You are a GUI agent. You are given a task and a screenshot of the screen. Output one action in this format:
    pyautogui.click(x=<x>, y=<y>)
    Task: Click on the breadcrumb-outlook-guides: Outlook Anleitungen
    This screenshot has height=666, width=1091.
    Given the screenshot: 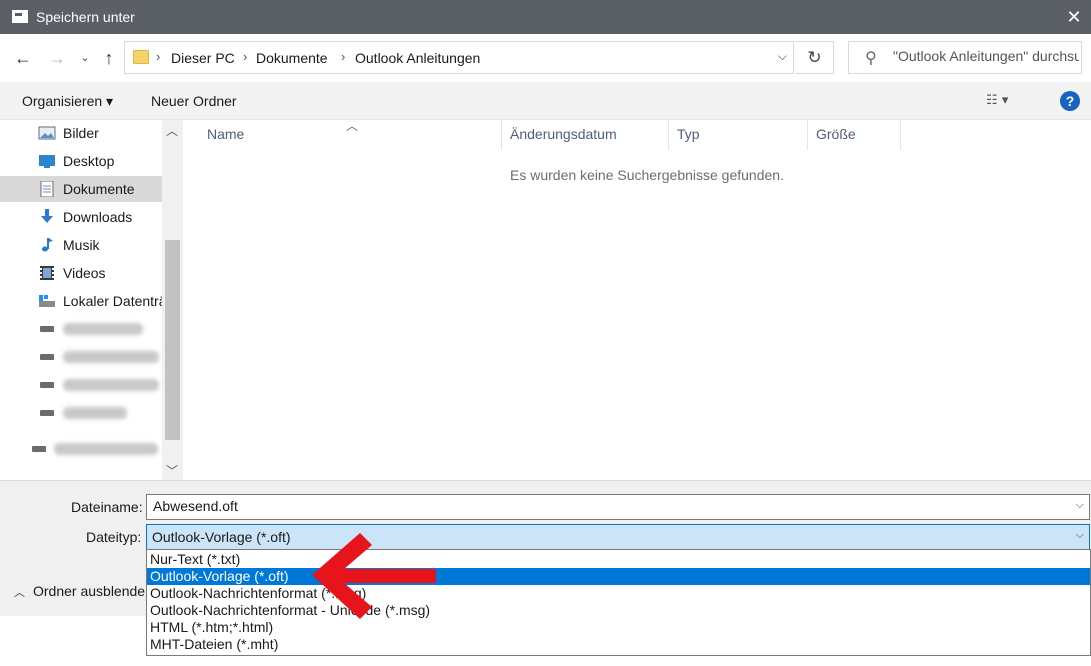 What is the action you would take?
    pyautogui.click(x=417, y=58)
    